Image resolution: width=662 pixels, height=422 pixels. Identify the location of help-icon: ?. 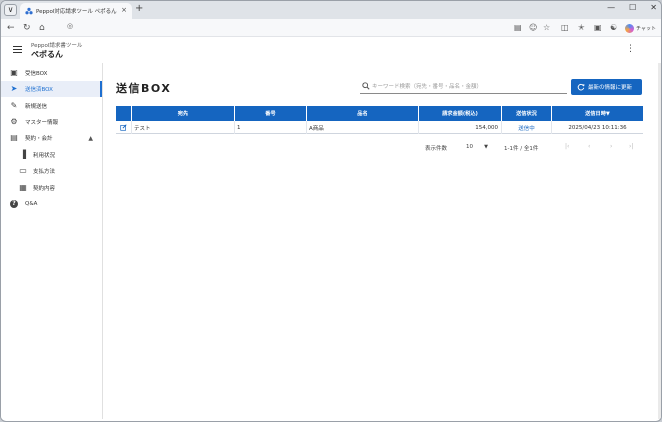
(14, 204).